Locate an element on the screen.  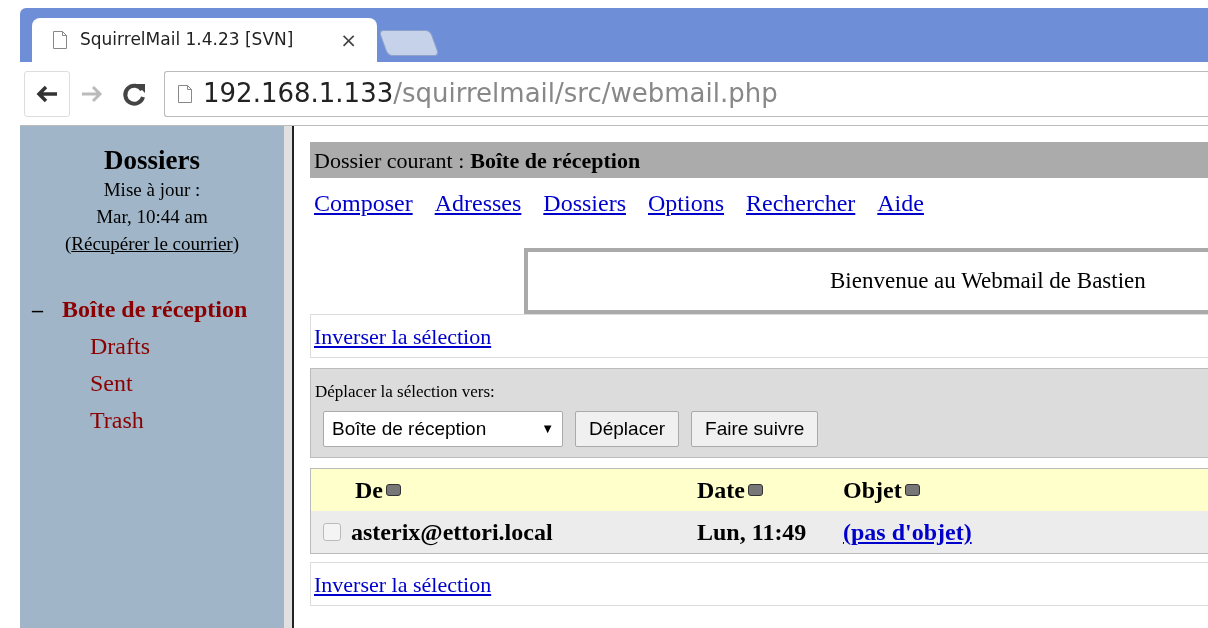
check-mail-link: Récupérer le courrier is located at coordinates (152, 243).